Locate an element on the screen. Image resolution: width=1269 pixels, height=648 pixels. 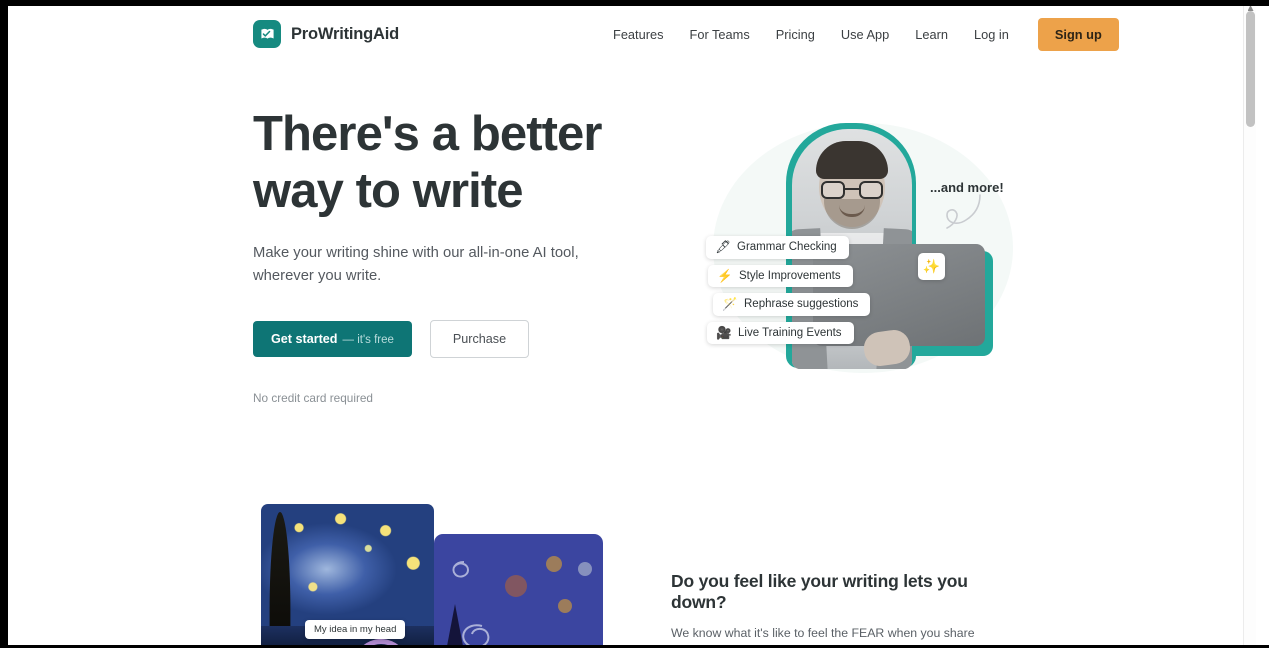
get-started-free-tag: — it's free is located at coordinates (368, 340).